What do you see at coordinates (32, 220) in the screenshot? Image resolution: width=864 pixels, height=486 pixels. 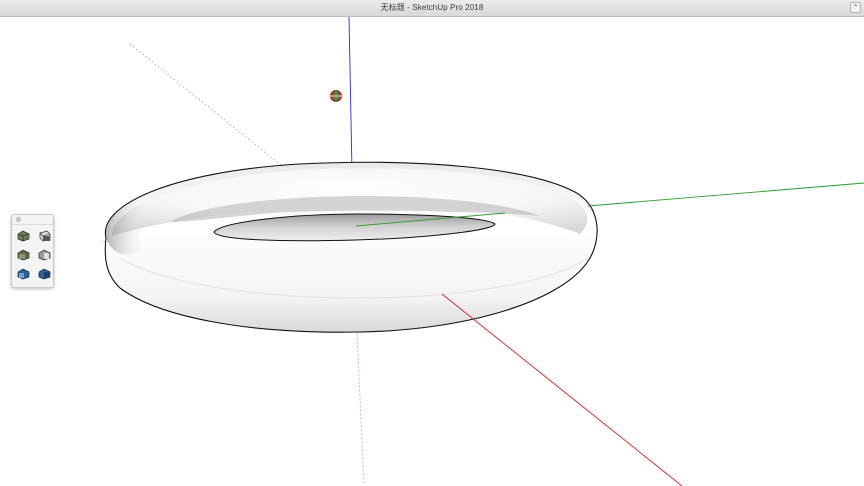 I see `palette-titlebar` at bounding box center [32, 220].